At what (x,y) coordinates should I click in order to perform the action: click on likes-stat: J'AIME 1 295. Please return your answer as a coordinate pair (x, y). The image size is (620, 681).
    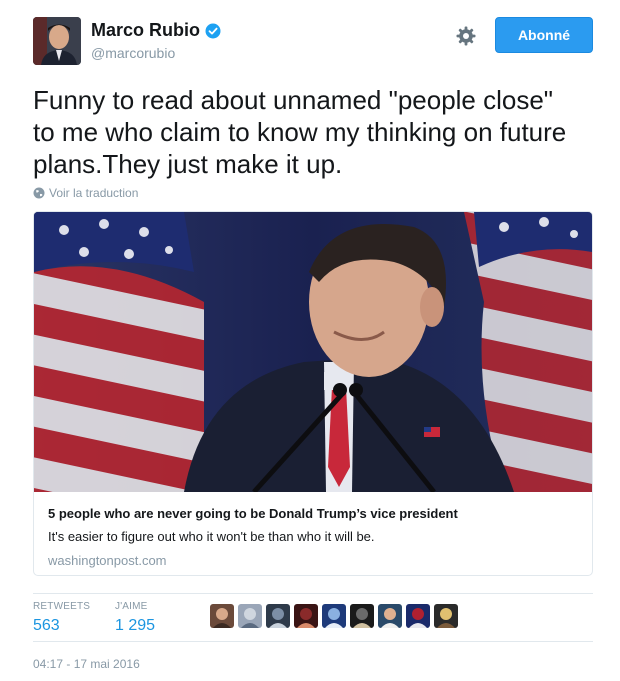
    Looking at the image, I should click on (135, 618).